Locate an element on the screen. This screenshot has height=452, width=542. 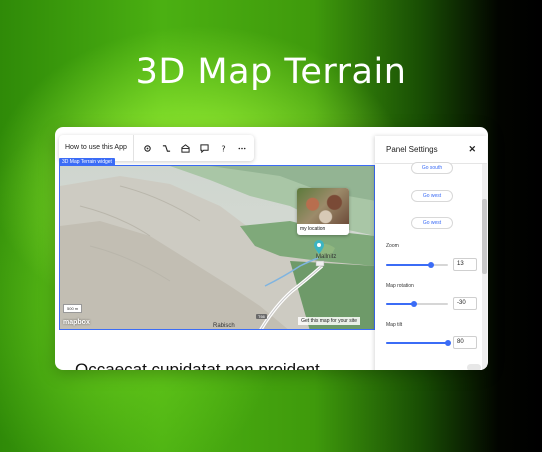
town-label: Mallnitz is located at coordinates (326, 257).